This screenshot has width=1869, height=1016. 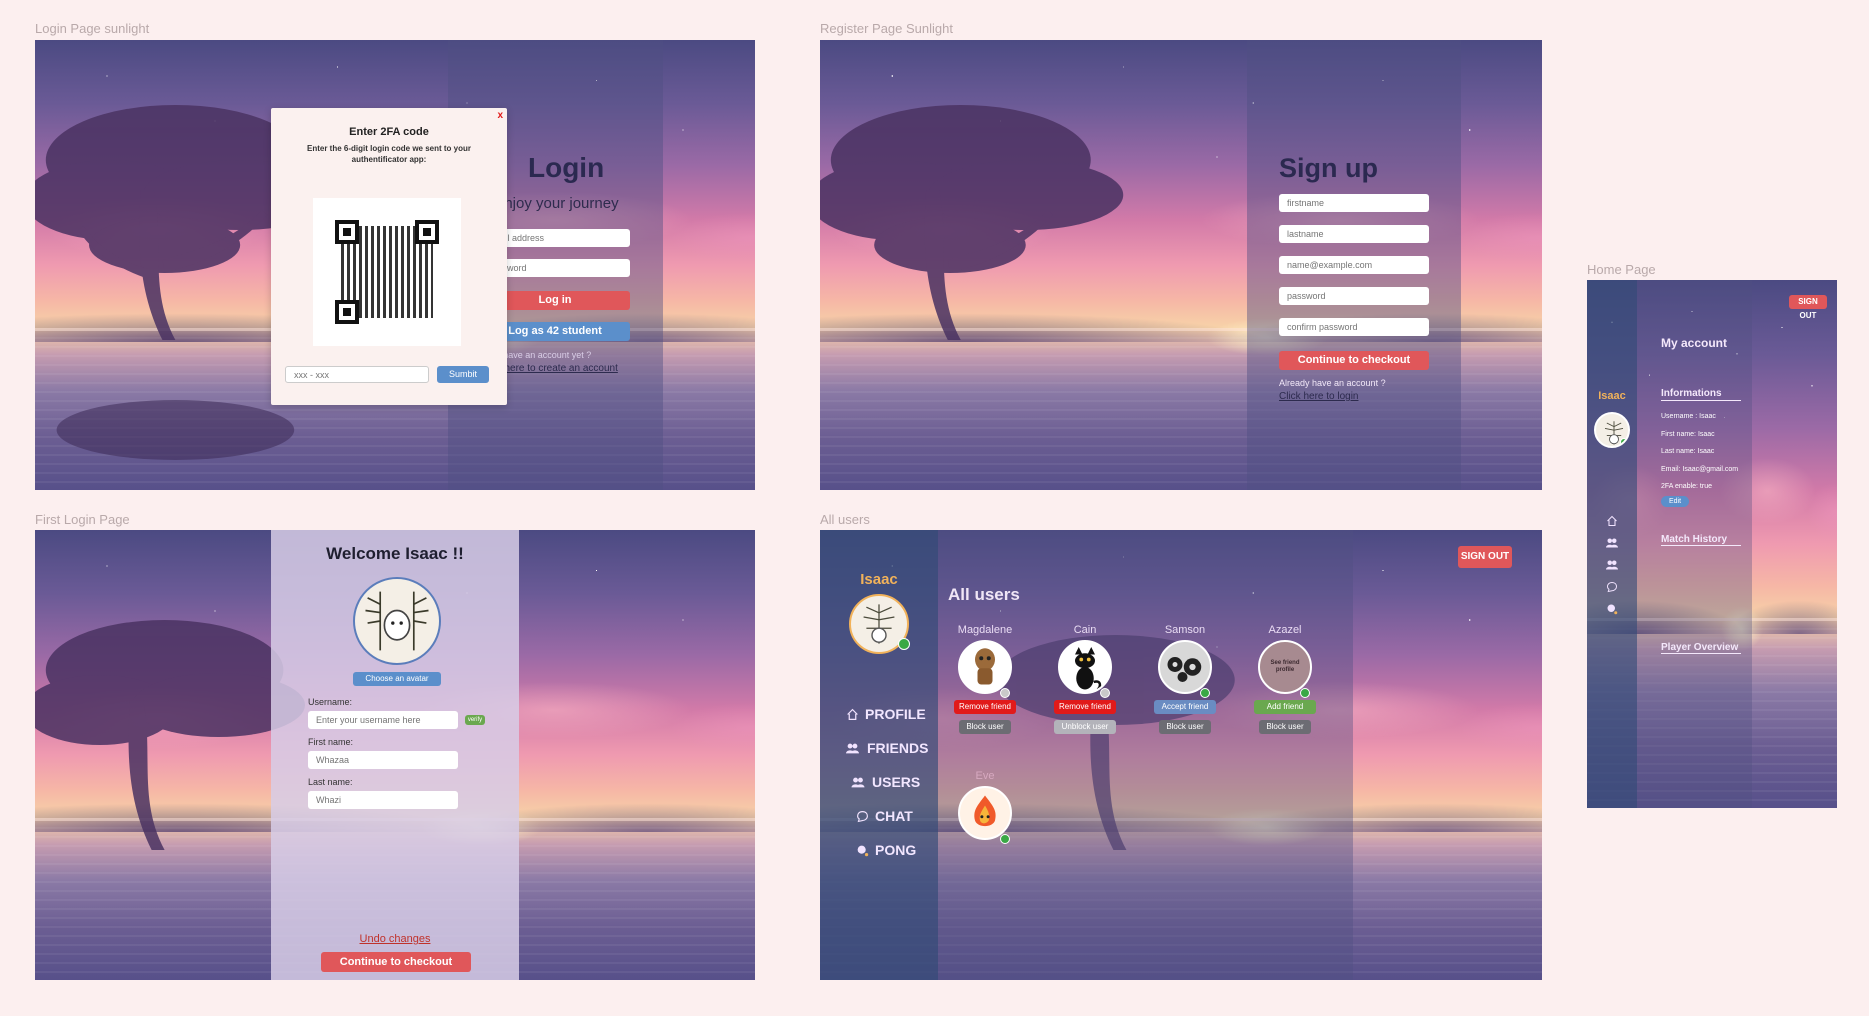 What do you see at coordinates (1701, 394) in the screenshot?
I see `informations-title: Informations` at bounding box center [1701, 394].